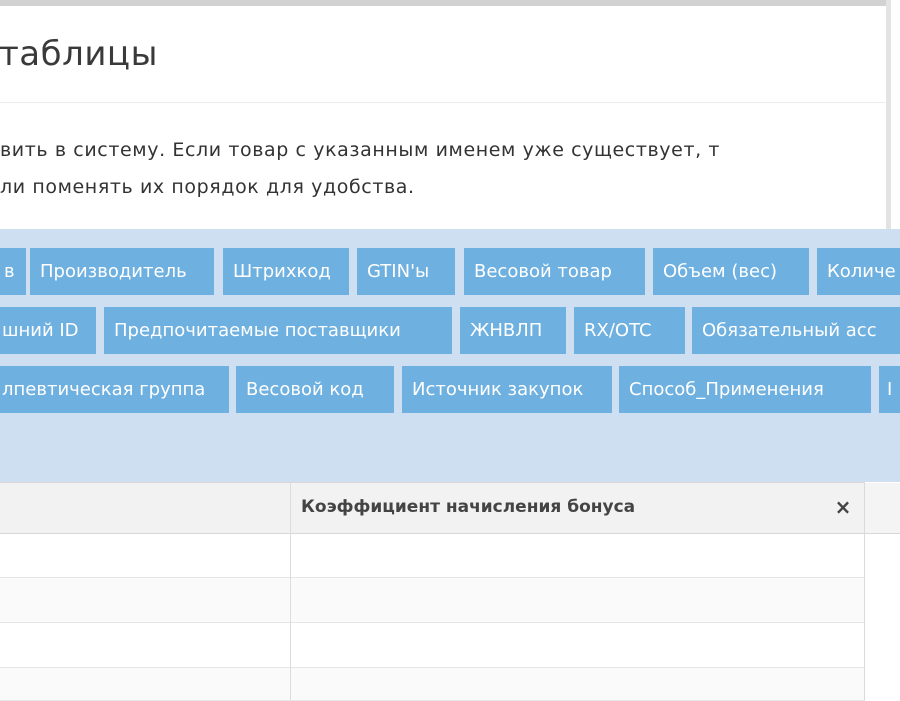 The image size is (900, 701). Describe the element at coordinates (207, 187) in the screenshot. I see `description-line-2: ли поменять их порядок для удобства.` at that location.